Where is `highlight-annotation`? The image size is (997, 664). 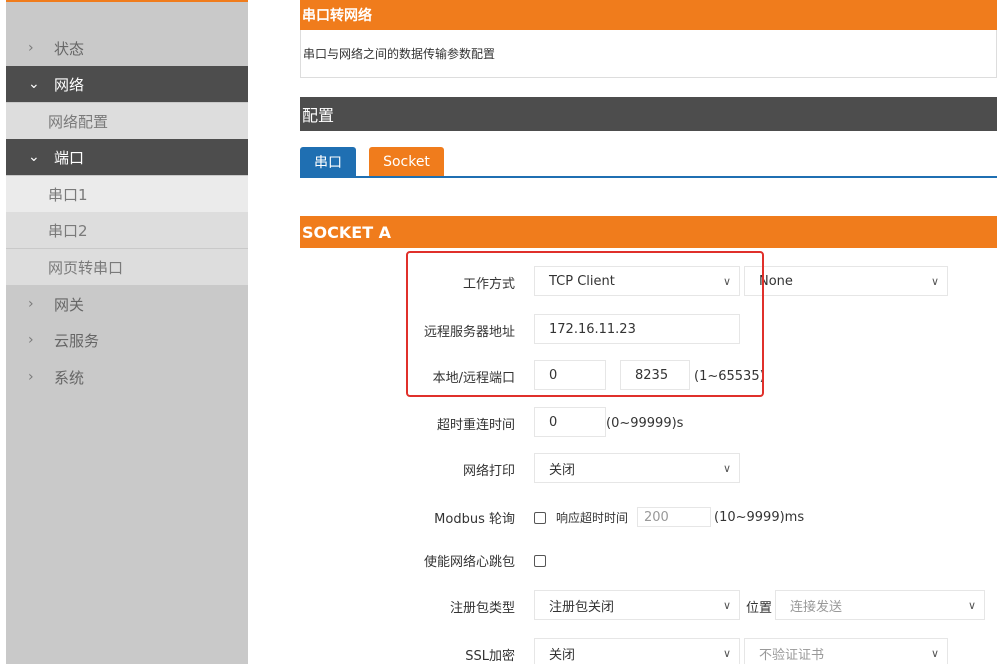 highlight-annotation is located at coordinates (585, 324).